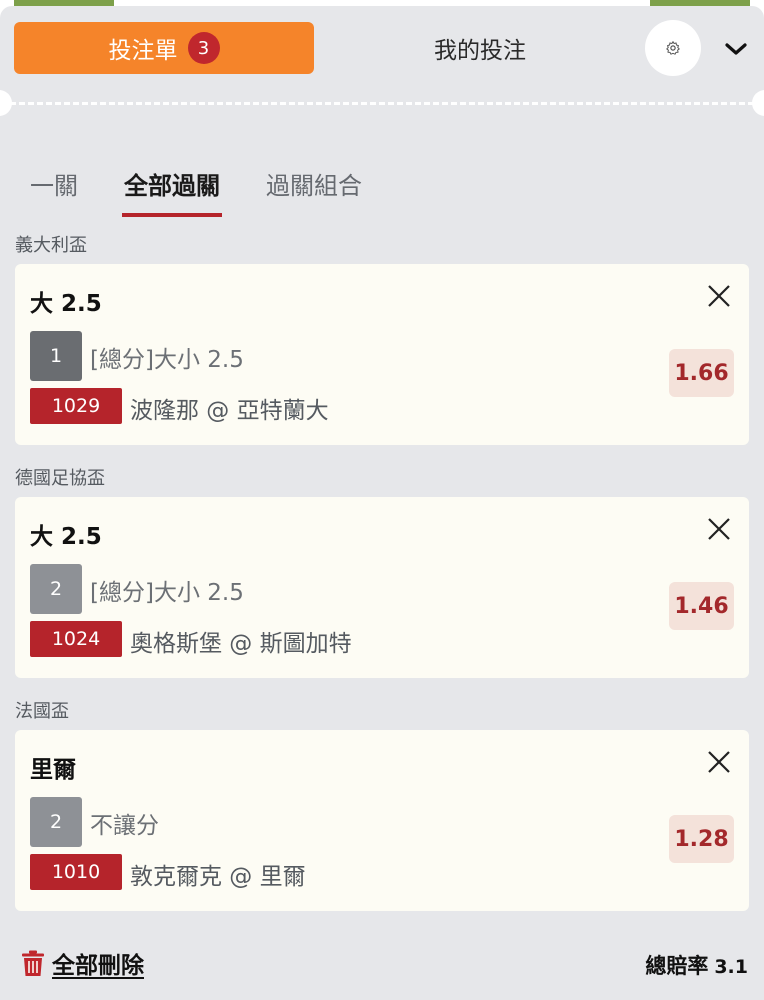 The image size is (764, 1000). I want to click on leg-number: 1, so click(56, 356).